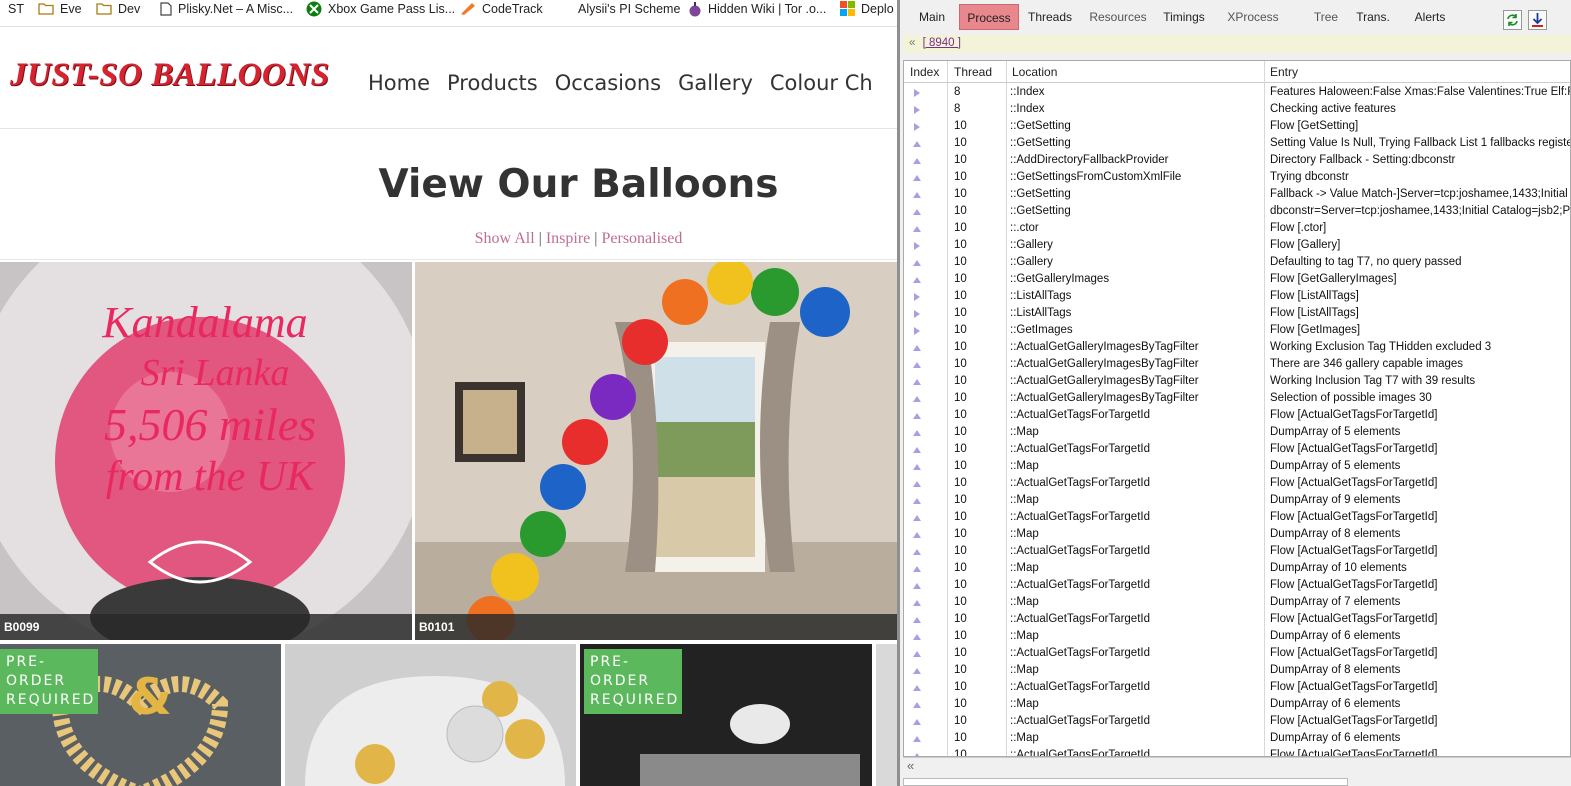 This screenshot has height=786, width=1571. Describe the element at coordinates (505, 238) in the screenshot. I see `filter-show-all: Show All` at that location.